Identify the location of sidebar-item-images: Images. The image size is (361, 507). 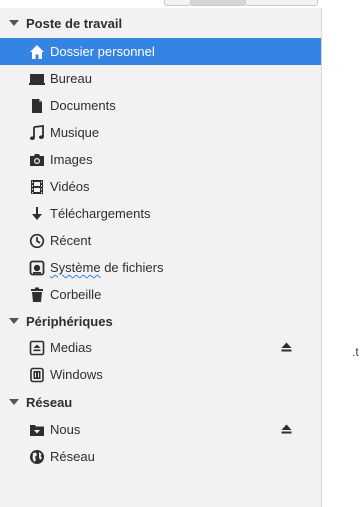
(160, 159).